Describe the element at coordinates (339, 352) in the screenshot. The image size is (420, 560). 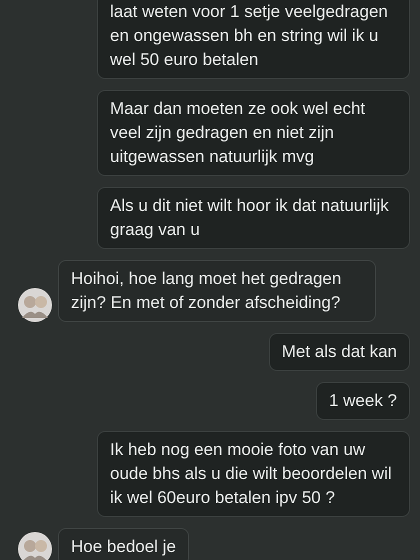
I see `message-bubble: Met als dat kan` at that location.